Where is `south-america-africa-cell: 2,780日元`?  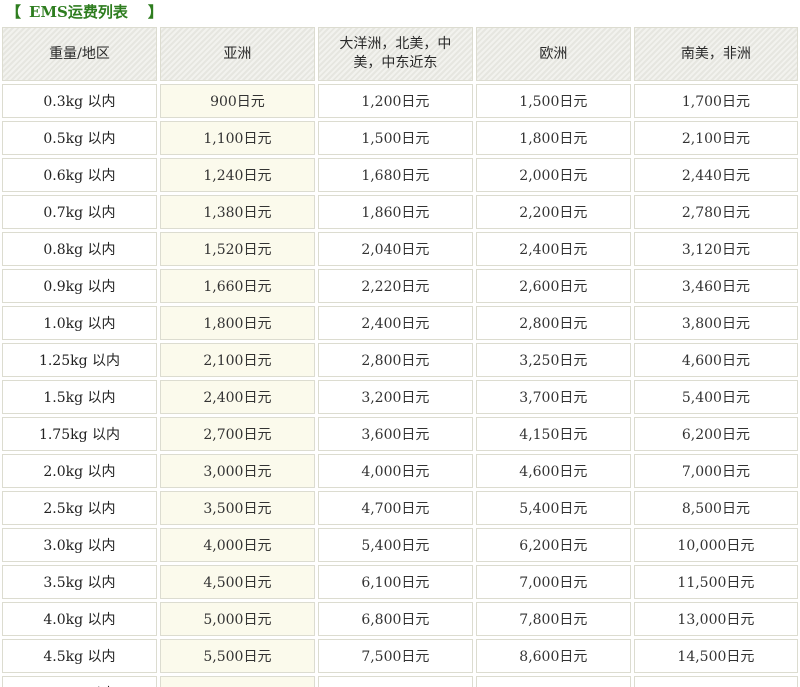
south-america-africa-cell: 2,780日元 is located at coordinates (715, 212).